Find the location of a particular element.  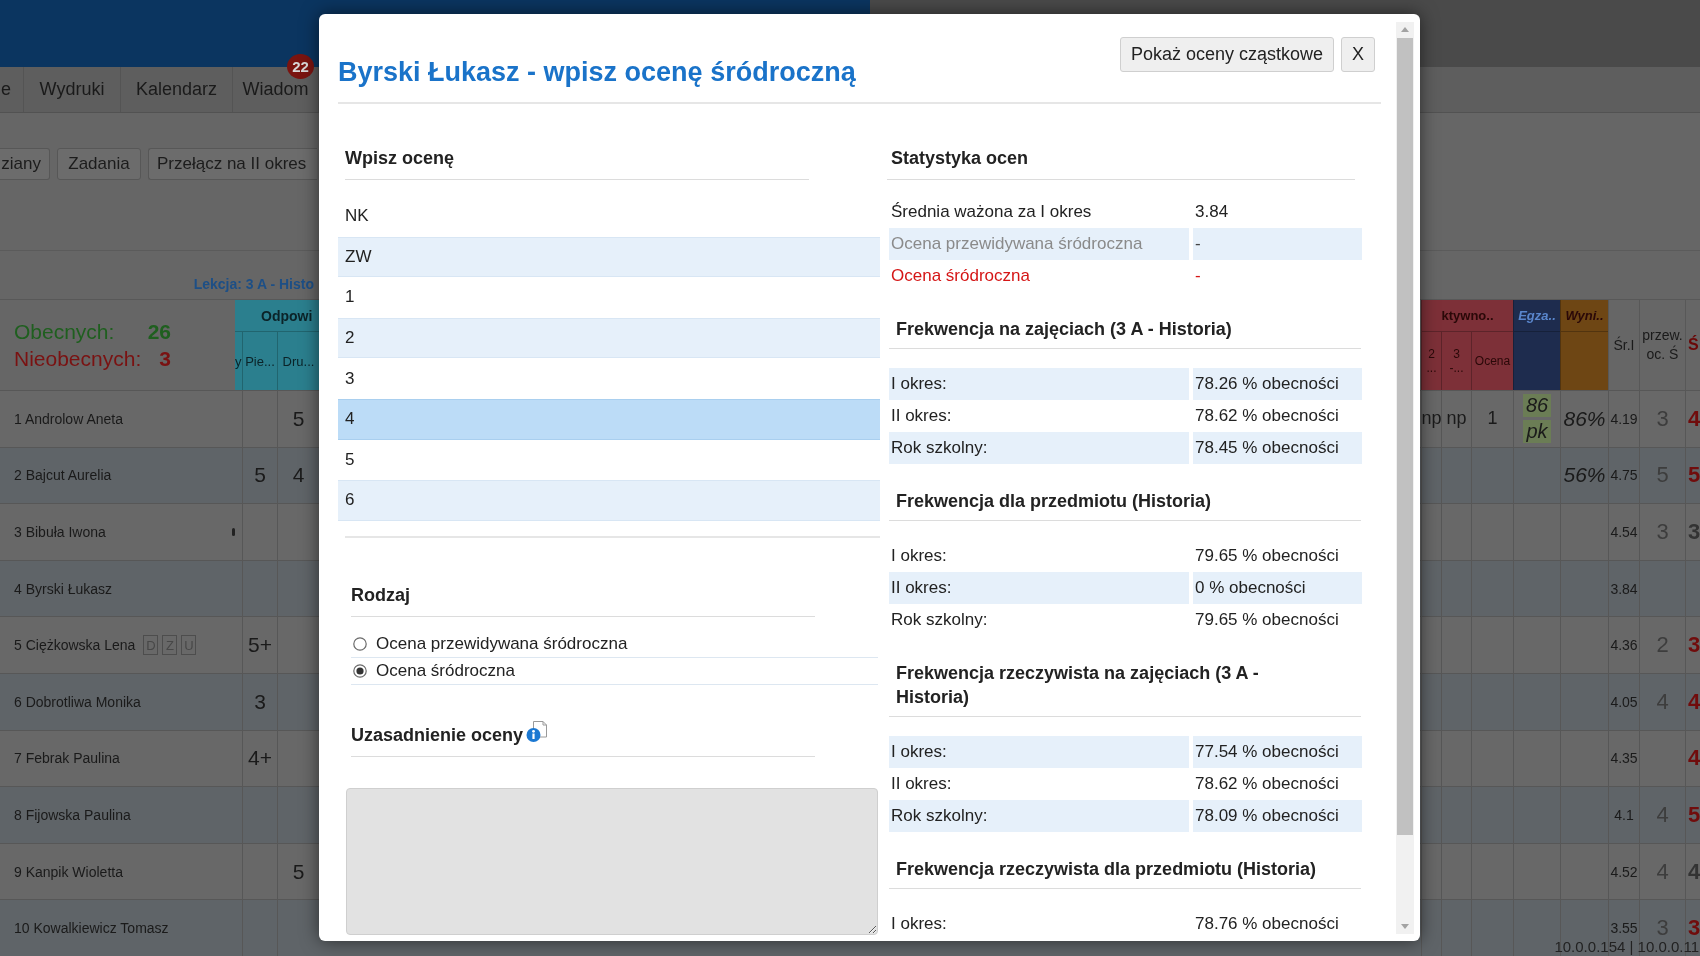

scrollbar-thumb is located at coordinates (1405, 436).